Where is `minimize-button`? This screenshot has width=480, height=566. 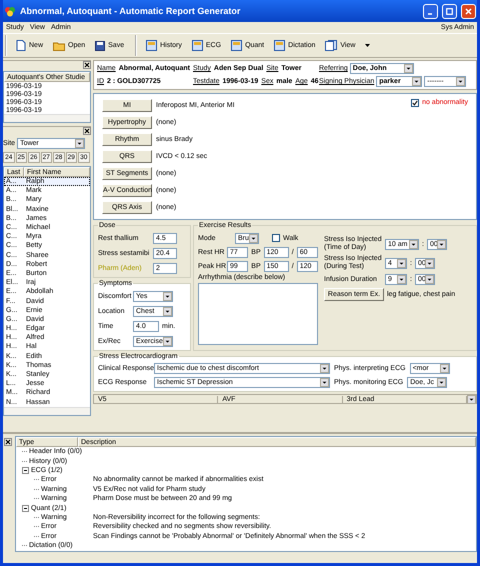
minimize-button is located at coordinates (430, 11).